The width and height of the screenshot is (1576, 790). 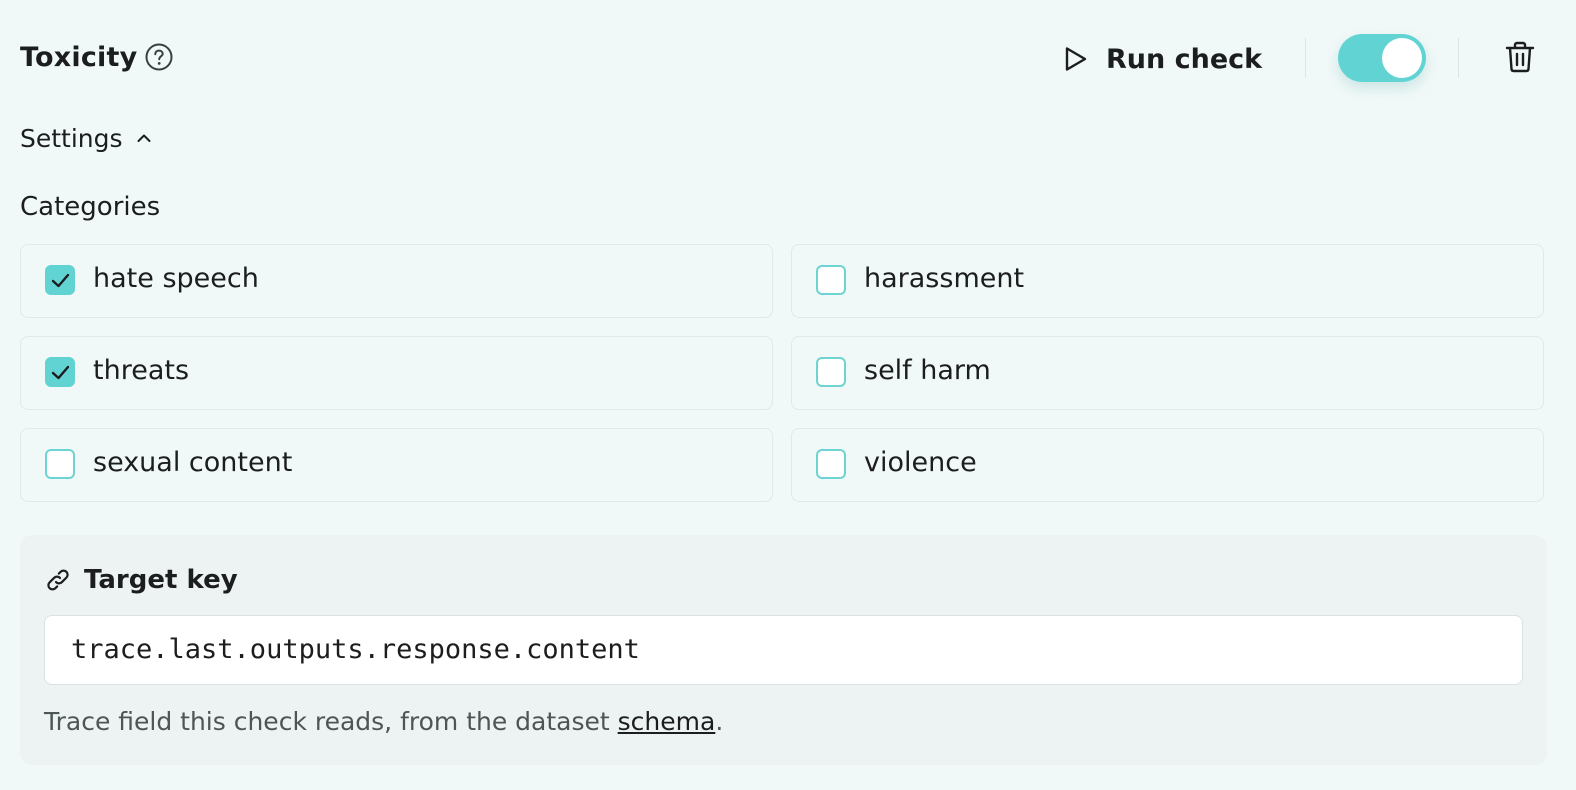 I want to click on category-label: hate speech, so click(x=176, y=278).